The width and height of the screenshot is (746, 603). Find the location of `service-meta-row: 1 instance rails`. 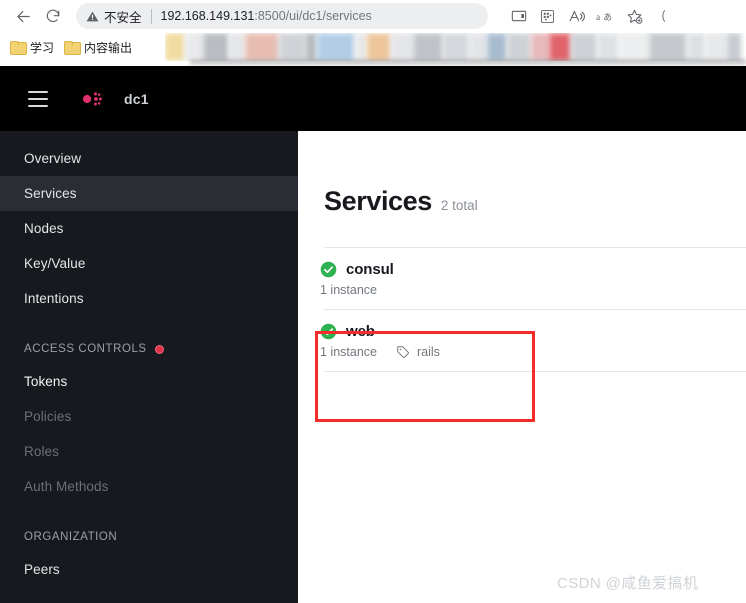

service-meta-row: 1 instance rails is located at coordinates (533, 352).